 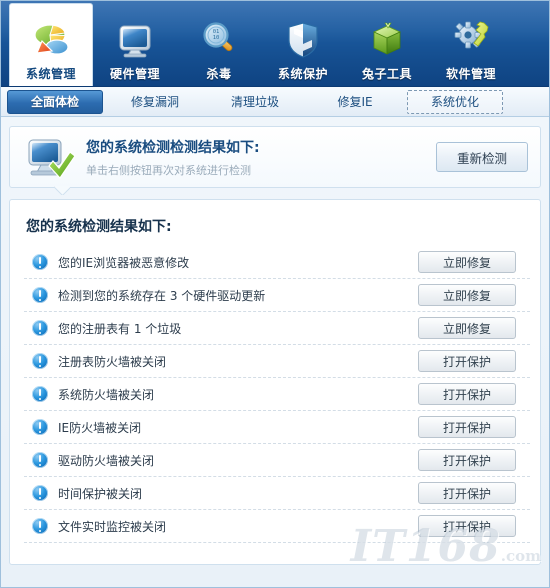 What do you see at coordinates (256, 157) in the screenshot?
I see `status-banner-text: 您的系统检测检测结果如下: 单击右侧按钮再次对系统进行检测` at bounding box center [256, 157].